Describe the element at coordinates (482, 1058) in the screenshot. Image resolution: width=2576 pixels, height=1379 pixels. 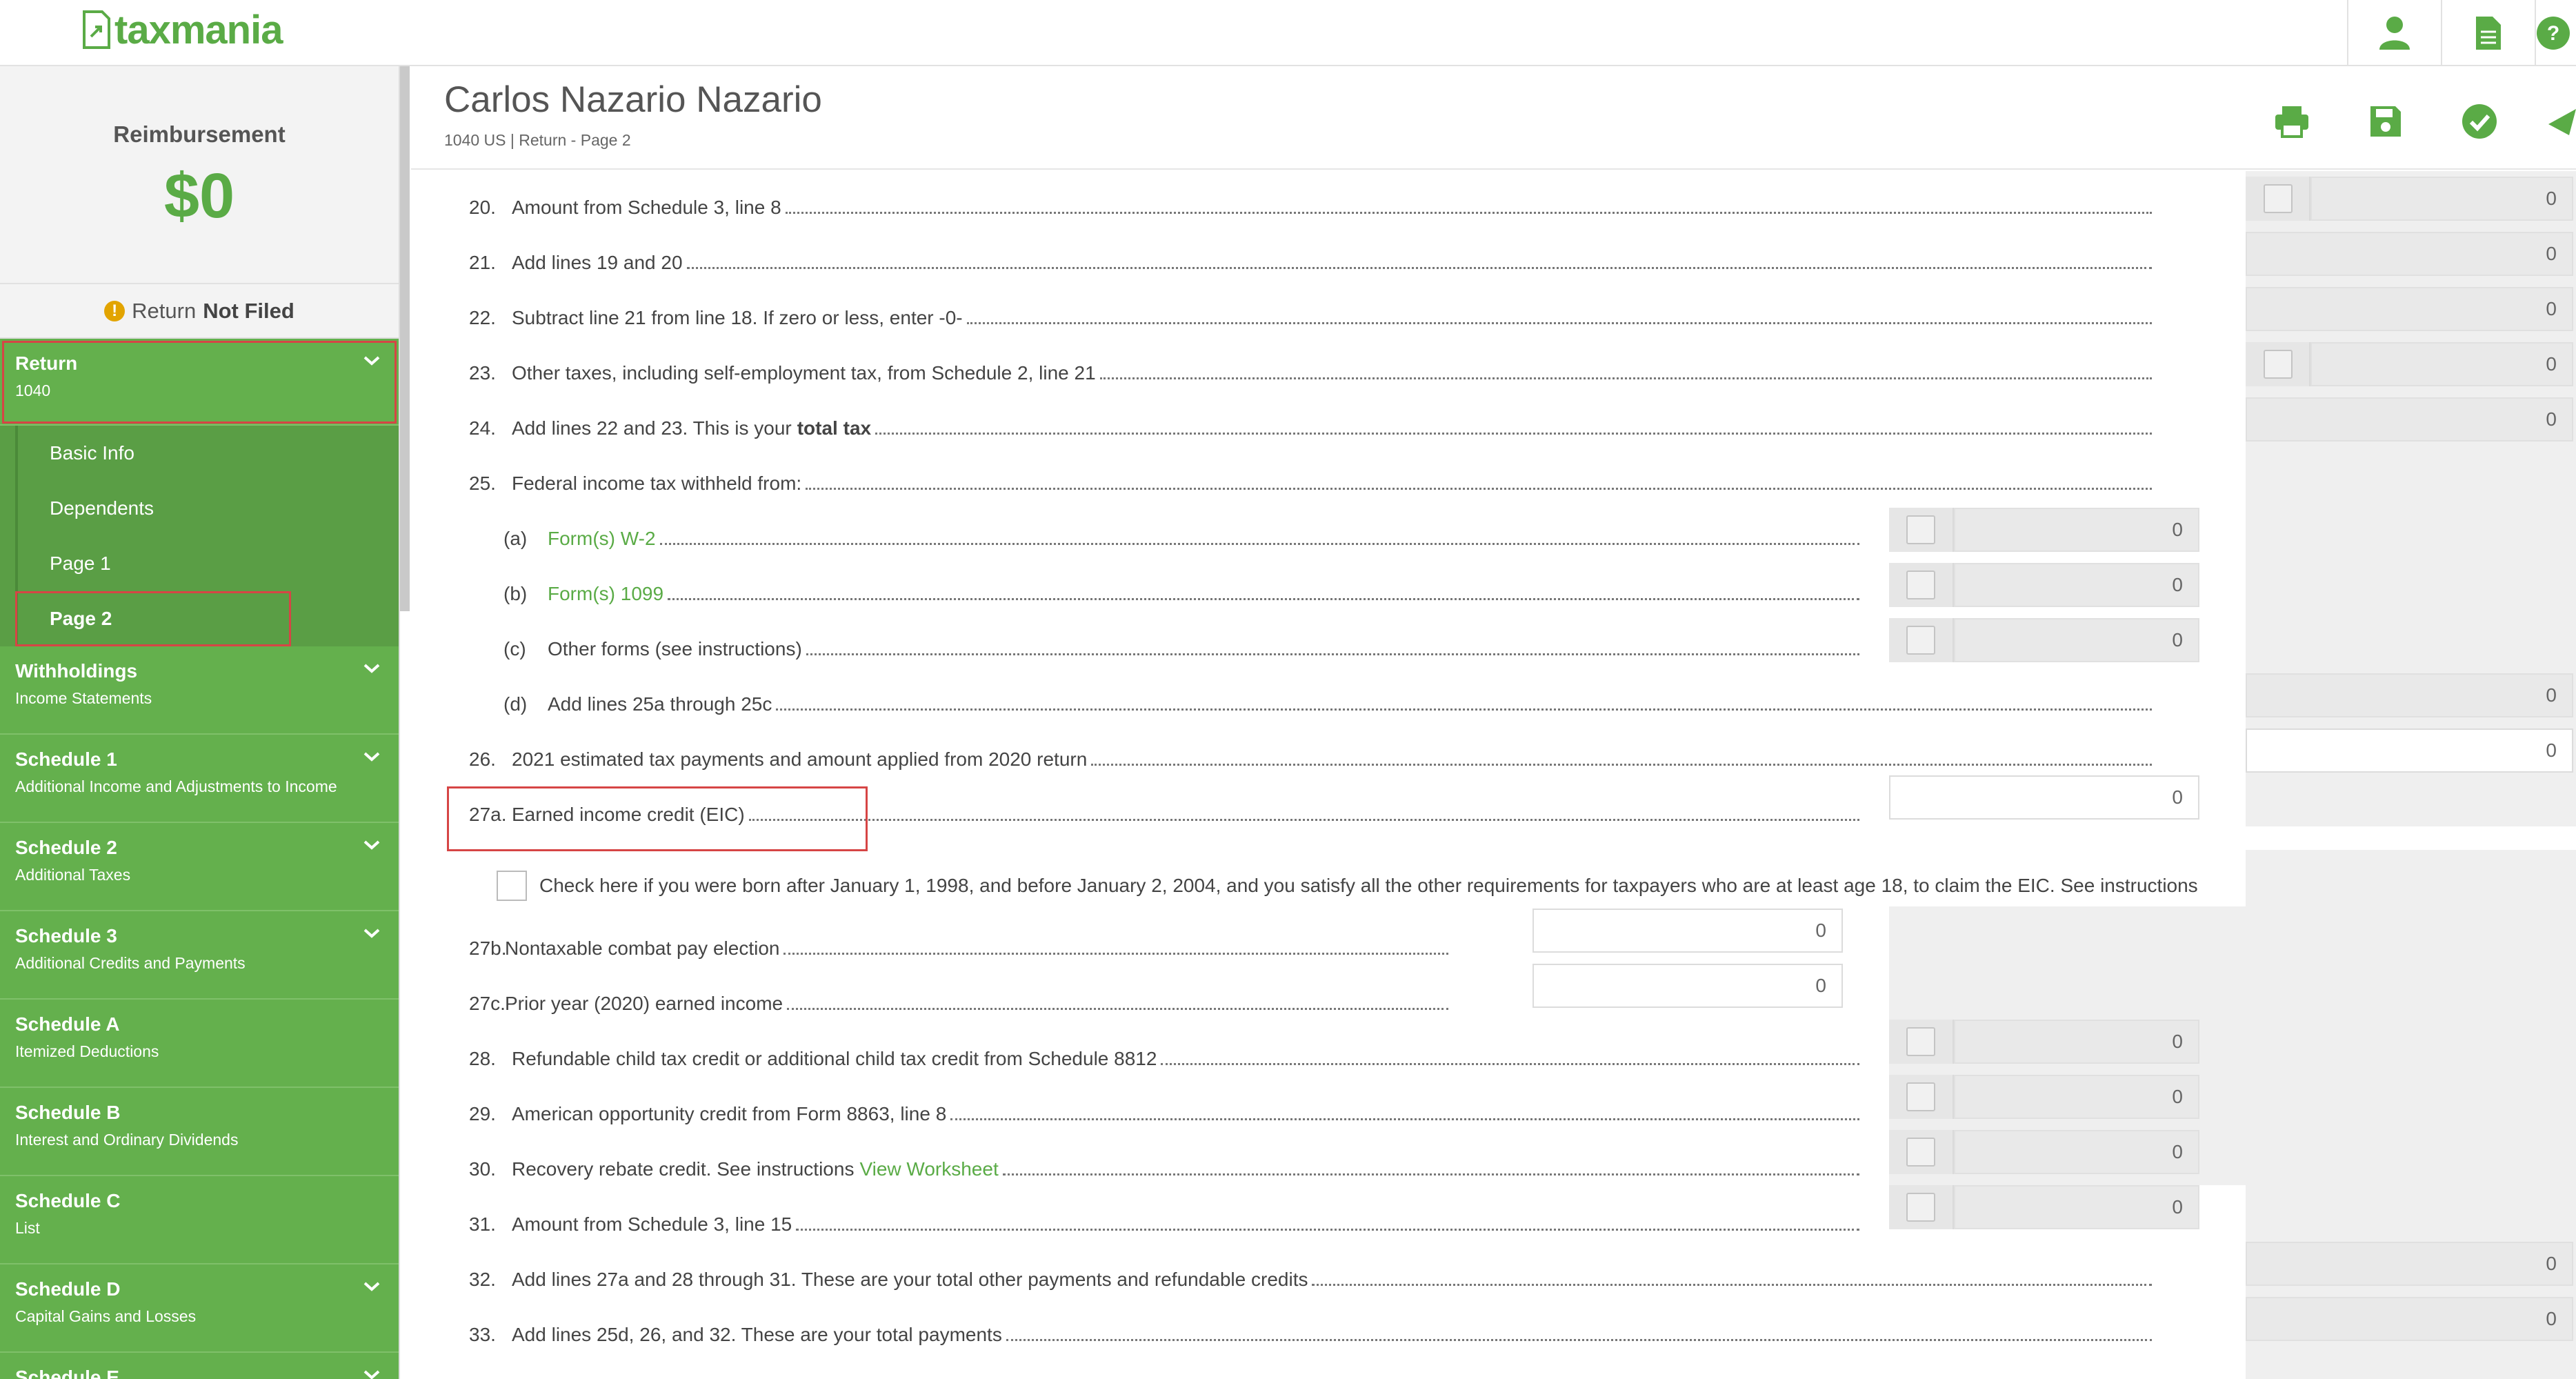
I see `line-number: 28.` at that location.